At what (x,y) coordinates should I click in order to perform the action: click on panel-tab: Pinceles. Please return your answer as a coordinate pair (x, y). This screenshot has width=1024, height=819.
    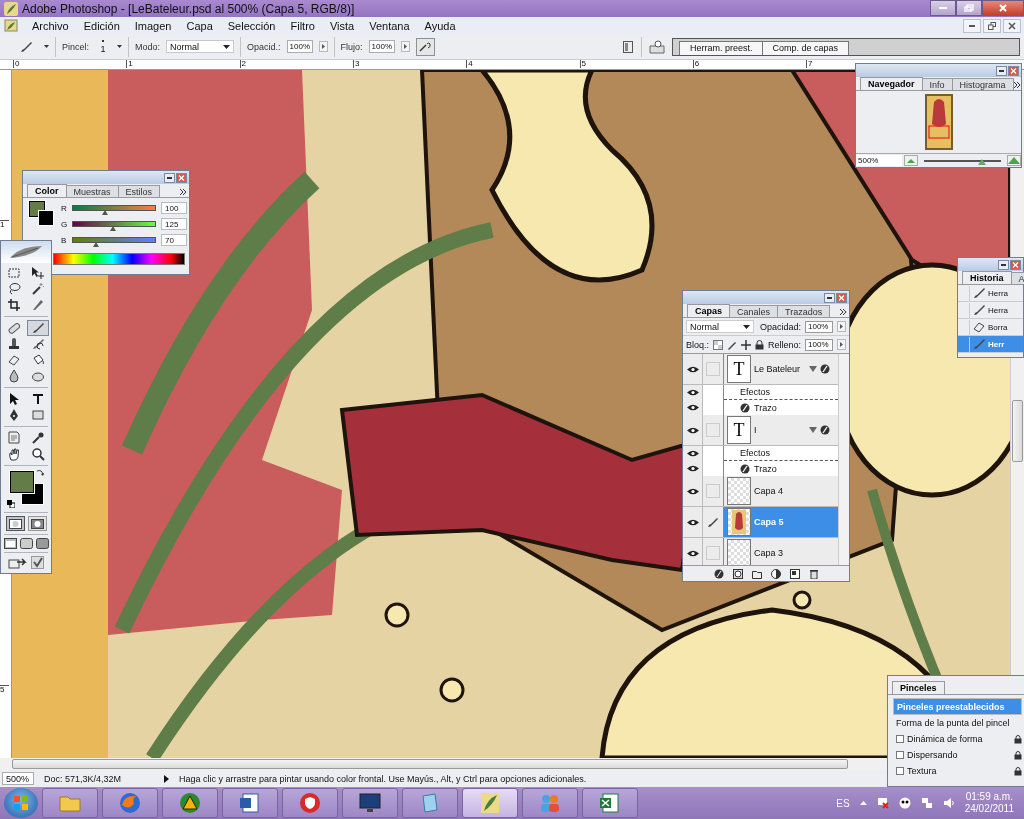
    Looking at the image, I should click on (918, 687).